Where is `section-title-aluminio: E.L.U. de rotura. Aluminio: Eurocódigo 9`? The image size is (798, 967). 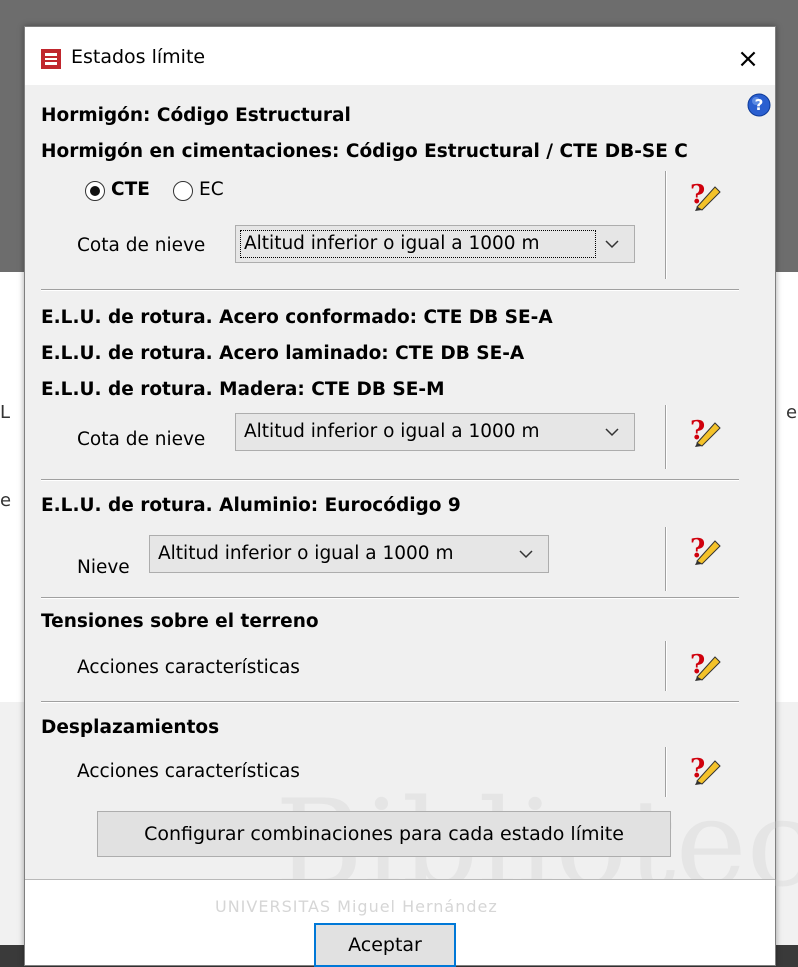
section-title-aluminio: E.L.U. de rotura. Aluminio: Eurocódigo 9 is located at coordinates (251, 505).